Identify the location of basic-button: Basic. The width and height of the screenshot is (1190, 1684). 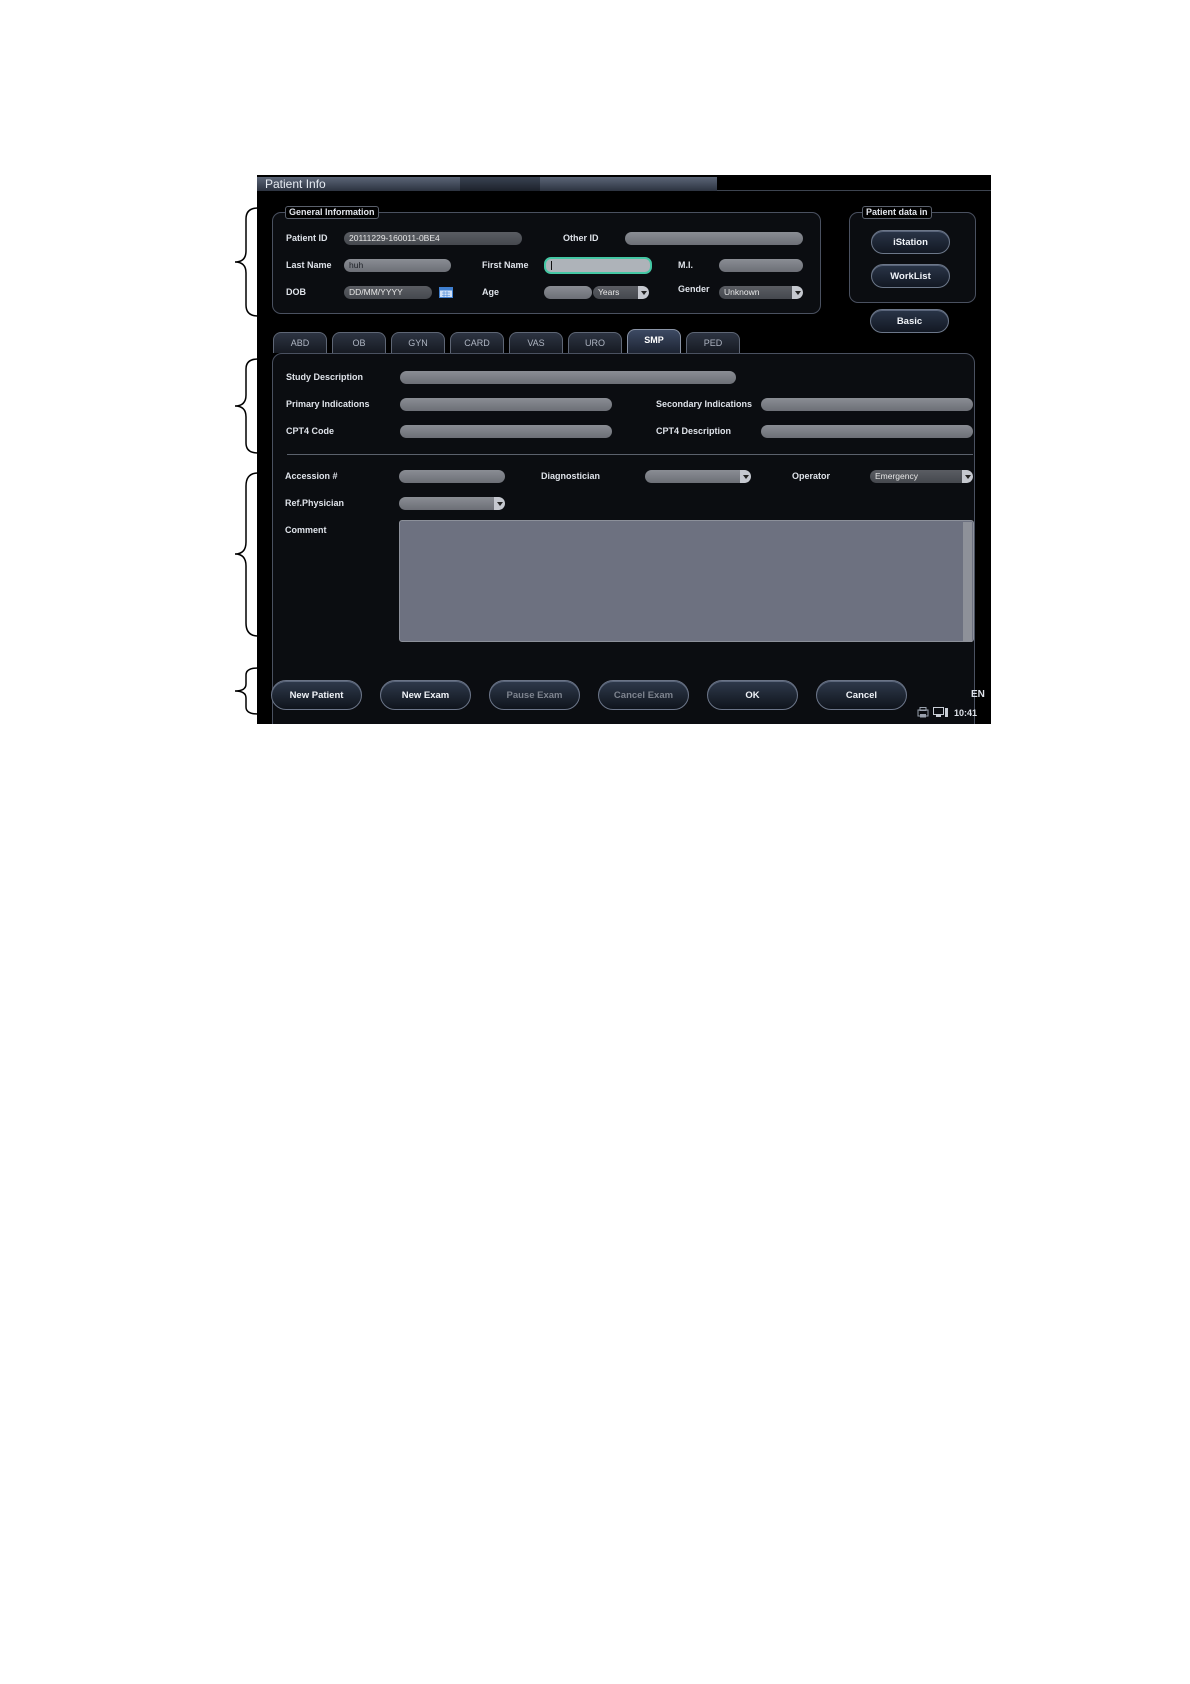
(909, 321).